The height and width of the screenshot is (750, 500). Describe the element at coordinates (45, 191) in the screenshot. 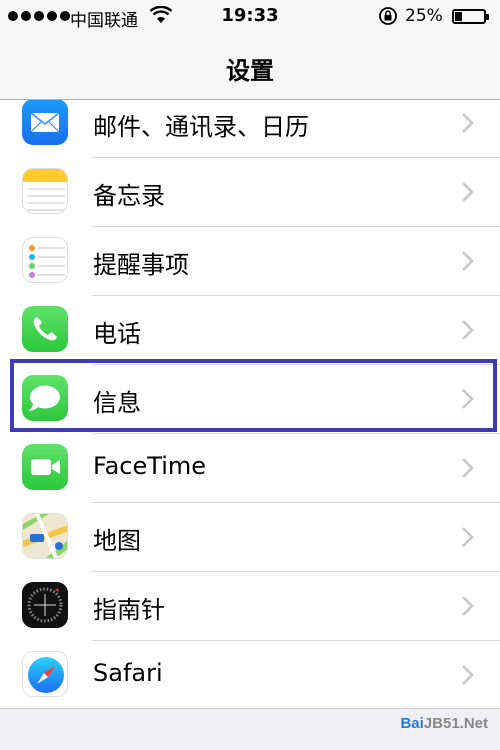

I see `notes-icon` at that location.